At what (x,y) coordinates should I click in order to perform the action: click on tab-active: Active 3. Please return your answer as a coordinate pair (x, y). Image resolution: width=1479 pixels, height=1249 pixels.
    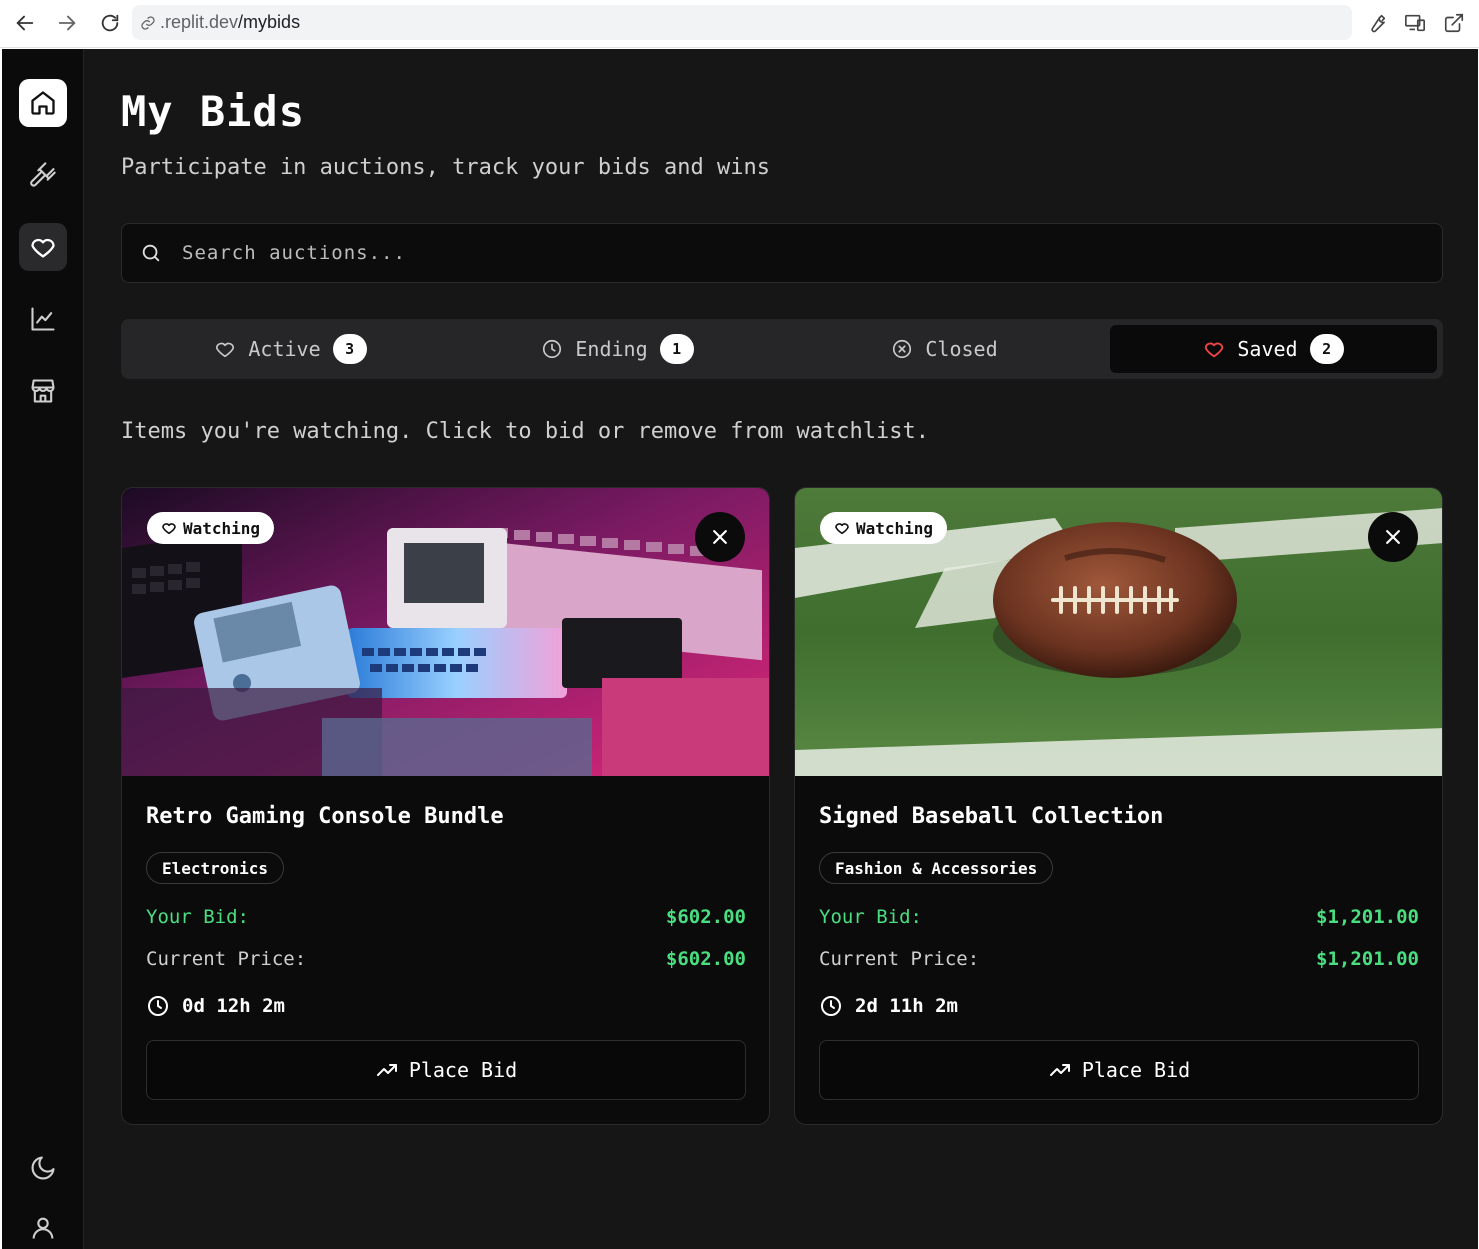
    Looking at the image, I should click on (290, 349).